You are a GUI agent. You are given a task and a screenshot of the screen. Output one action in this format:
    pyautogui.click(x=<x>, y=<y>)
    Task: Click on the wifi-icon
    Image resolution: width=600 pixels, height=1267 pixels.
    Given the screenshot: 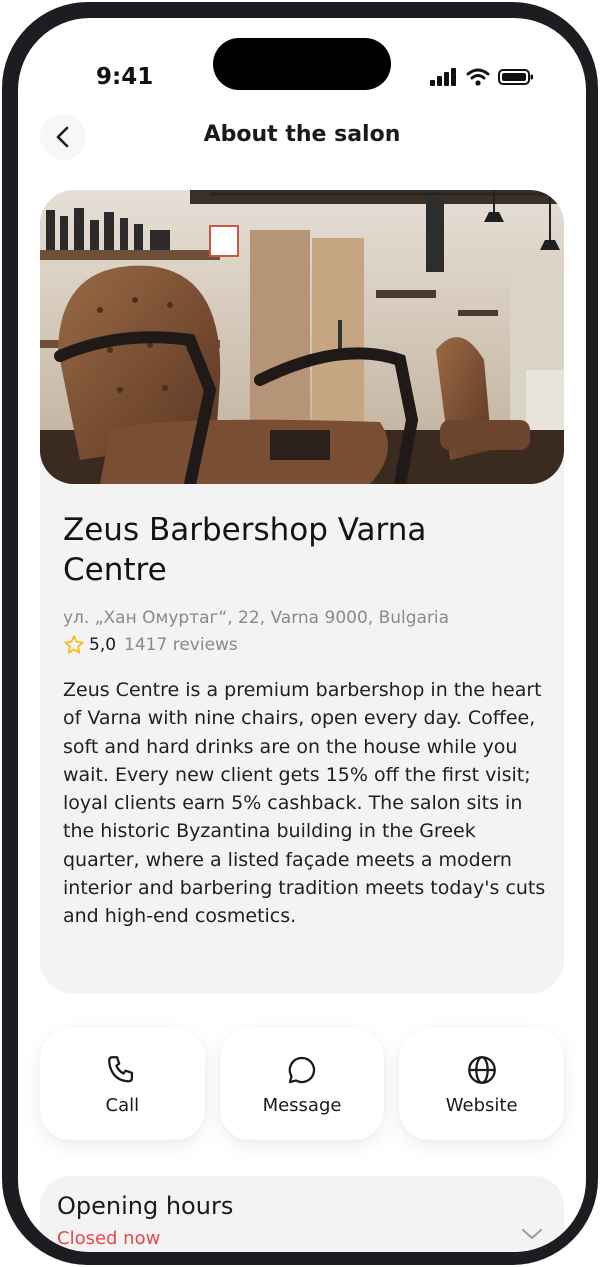 What is the action you would take?
    pyautogui.click(x=478, y=77)
    